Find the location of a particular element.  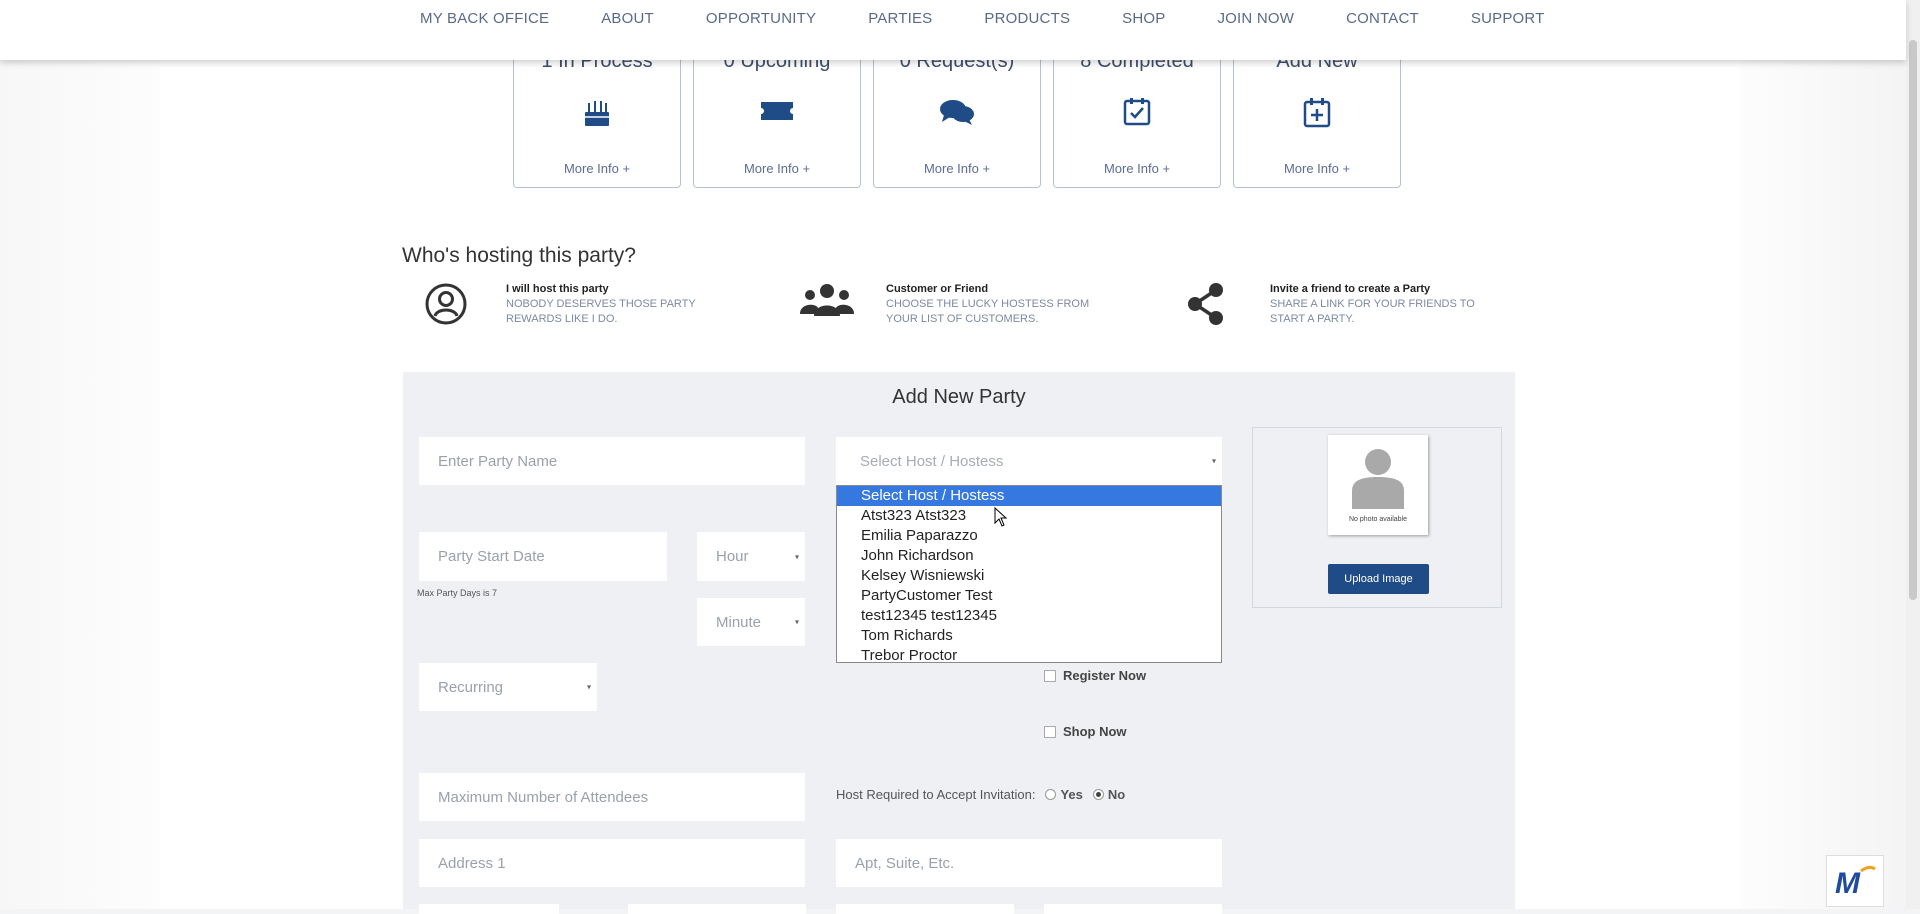

radio-no-label: No is located at coordinates (1116, 794).